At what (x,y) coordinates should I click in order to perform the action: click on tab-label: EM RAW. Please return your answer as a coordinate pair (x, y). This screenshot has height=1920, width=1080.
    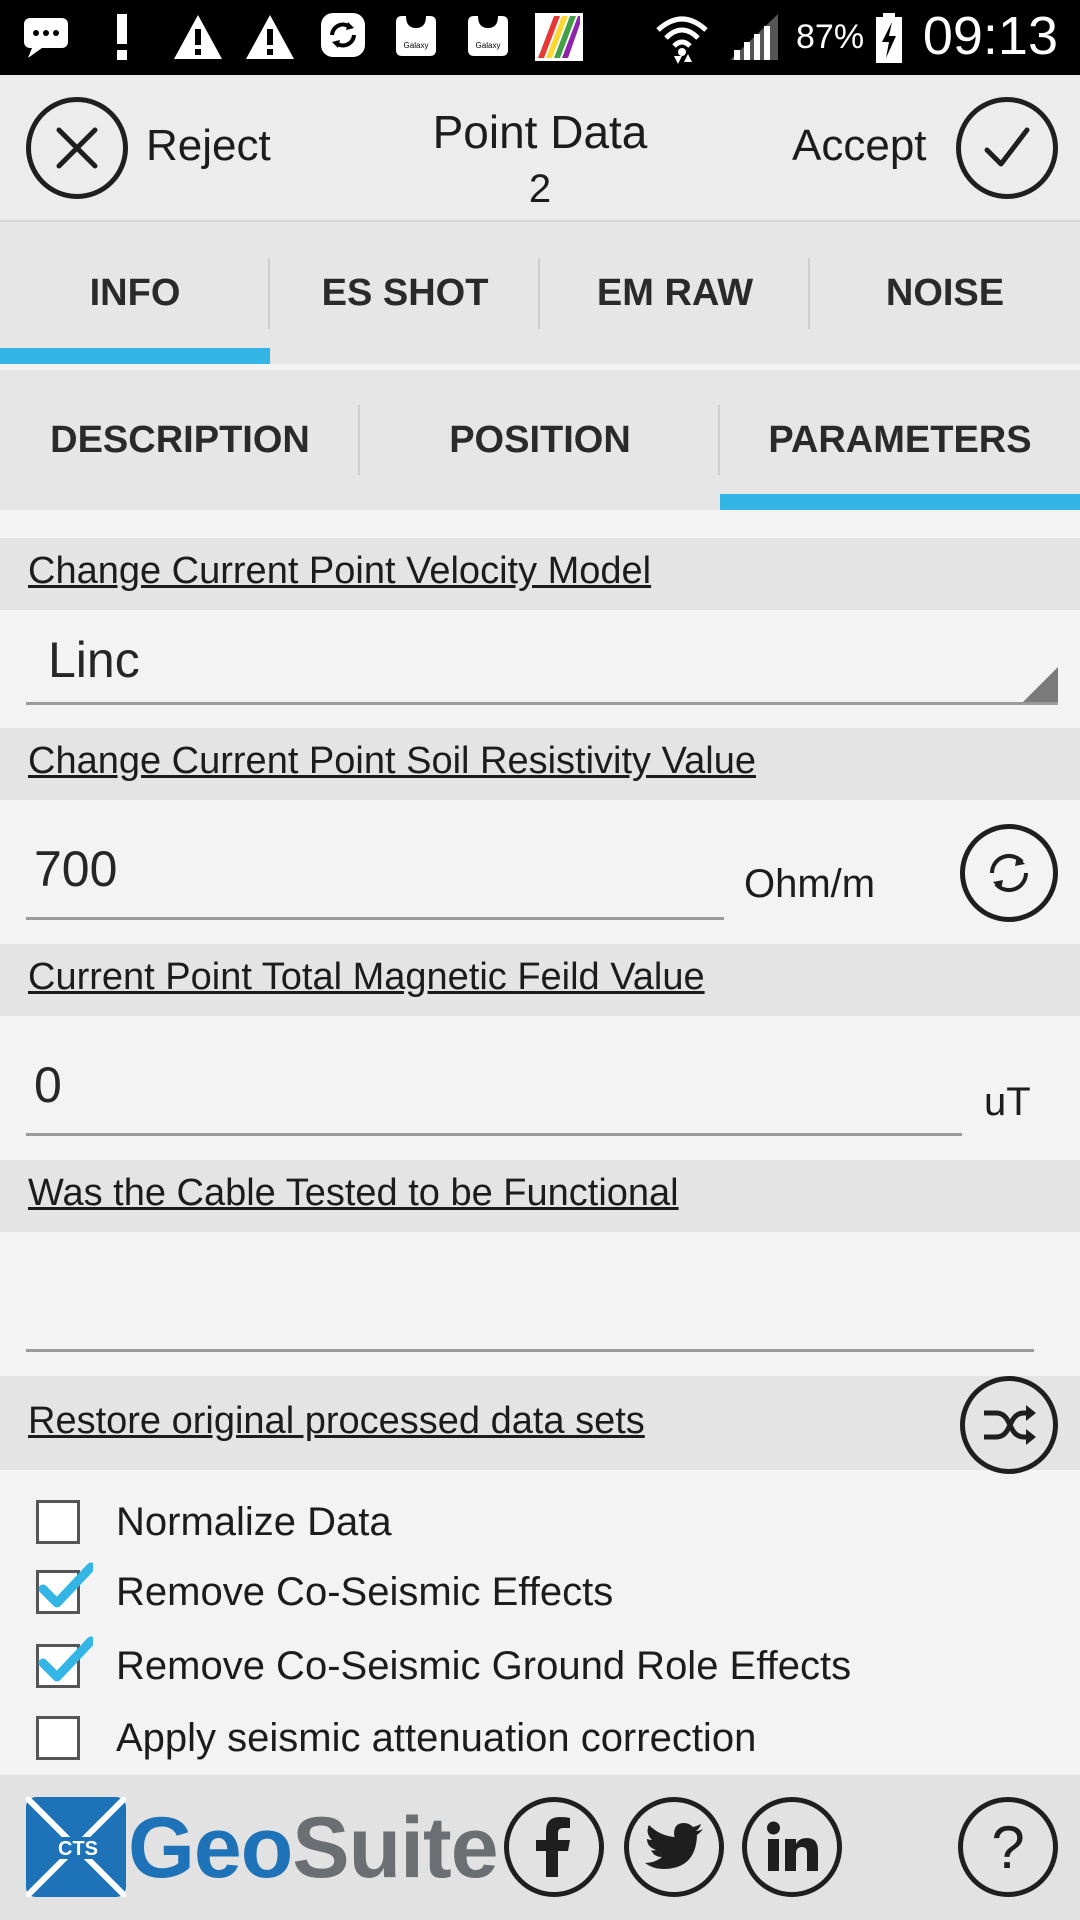
    Looking at the image, I should click on (675, 292).